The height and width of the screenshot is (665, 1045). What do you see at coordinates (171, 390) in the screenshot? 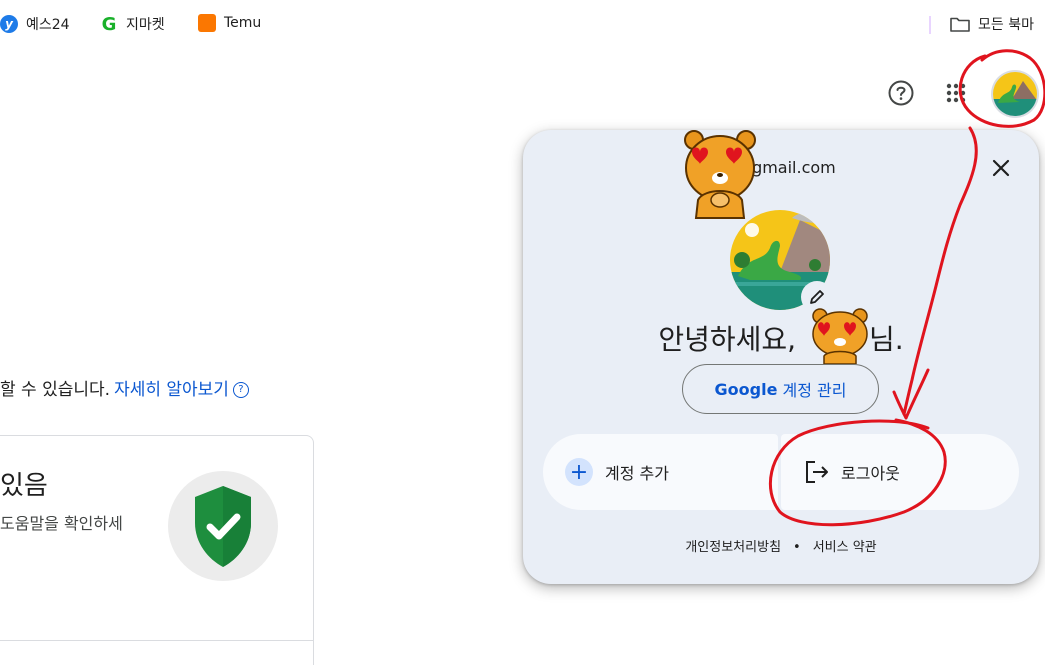
I see `learn-more-link: 자세히 알아보기` at bounding box center [171, 390].